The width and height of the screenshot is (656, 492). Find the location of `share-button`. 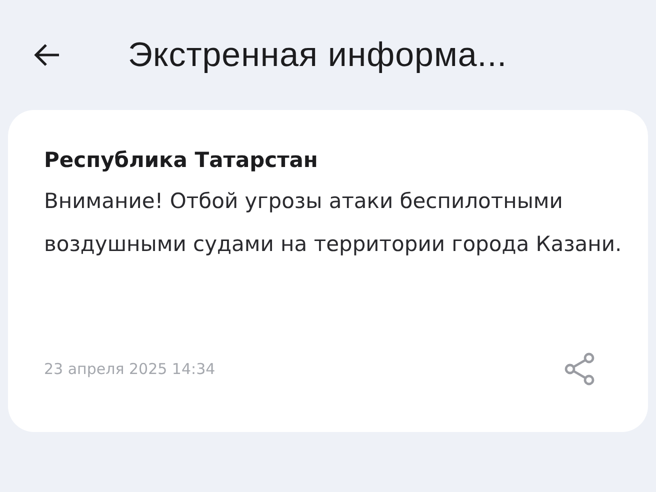

share-button is located at coordinates (580, 369).